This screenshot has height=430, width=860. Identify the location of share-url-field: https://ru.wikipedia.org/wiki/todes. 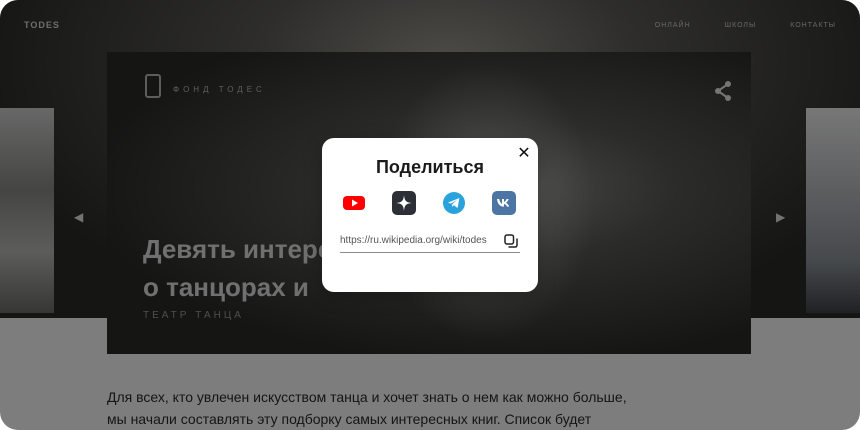
(430, 242).